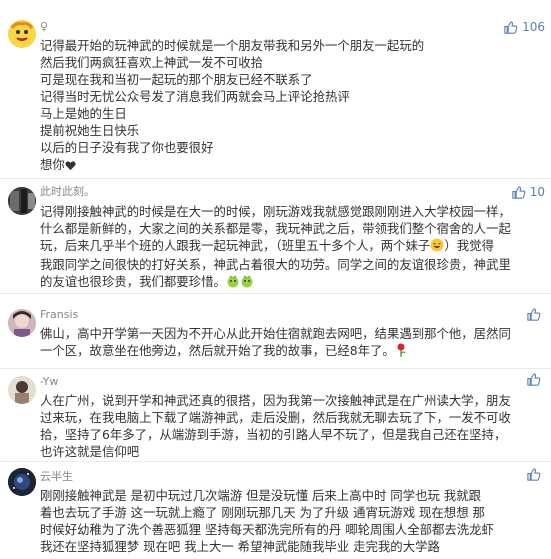 The width and height of the screenshot is (551, 559). What do you see at coordinates (240, 283) in the screenshot?
I see `green-emoji-icon` at bounding box center [240, 283].